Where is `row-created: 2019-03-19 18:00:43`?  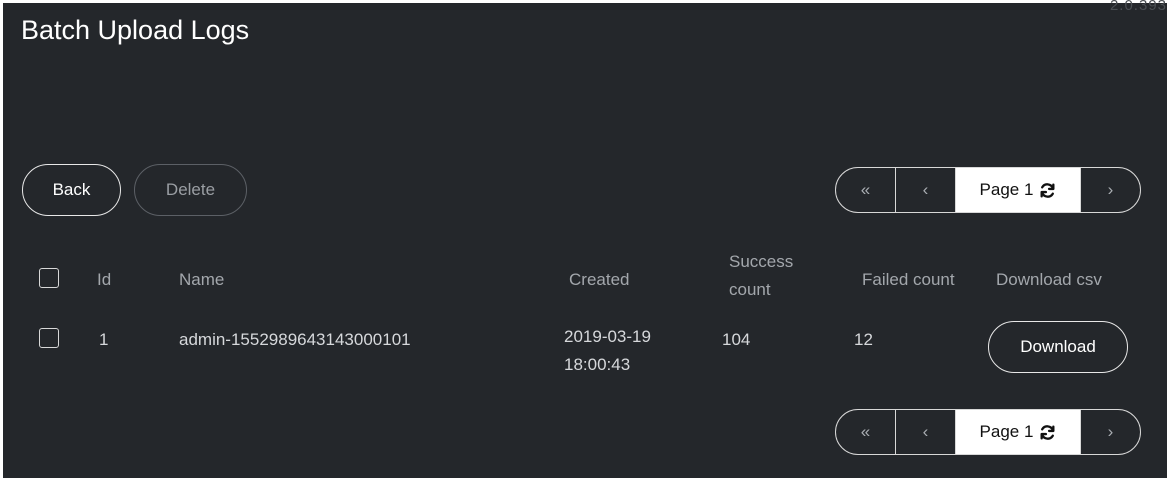 row-created: 2019-03-19 18:00:43 is located at coordinates (607, 351).